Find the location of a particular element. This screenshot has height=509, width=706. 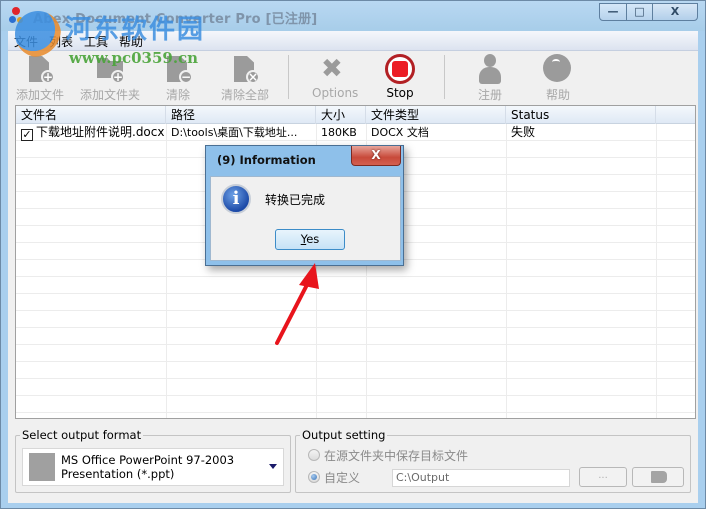

arrow-head is located at coordinates (309, 276).